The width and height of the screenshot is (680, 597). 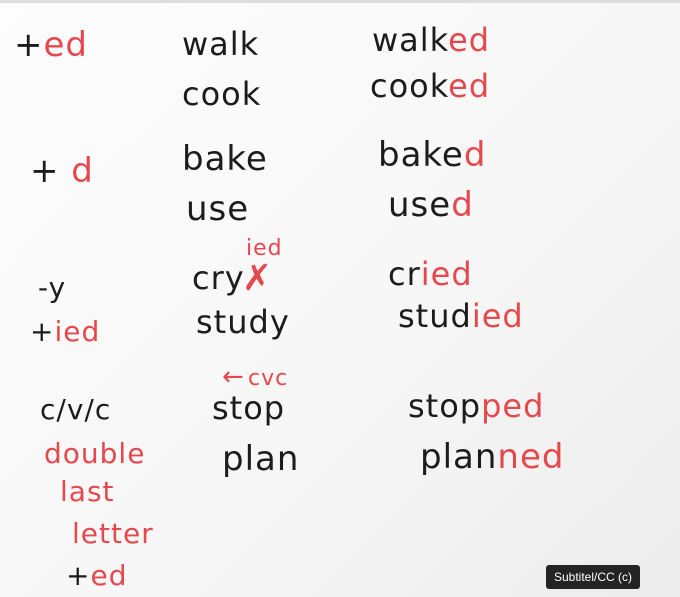 I want to click on rule-double: double, so click(x=95, y=453).